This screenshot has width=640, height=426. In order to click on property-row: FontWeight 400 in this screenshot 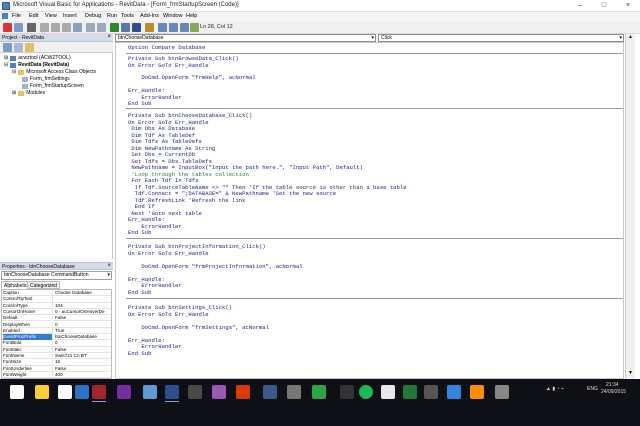, I will do `click(56, 374)`.